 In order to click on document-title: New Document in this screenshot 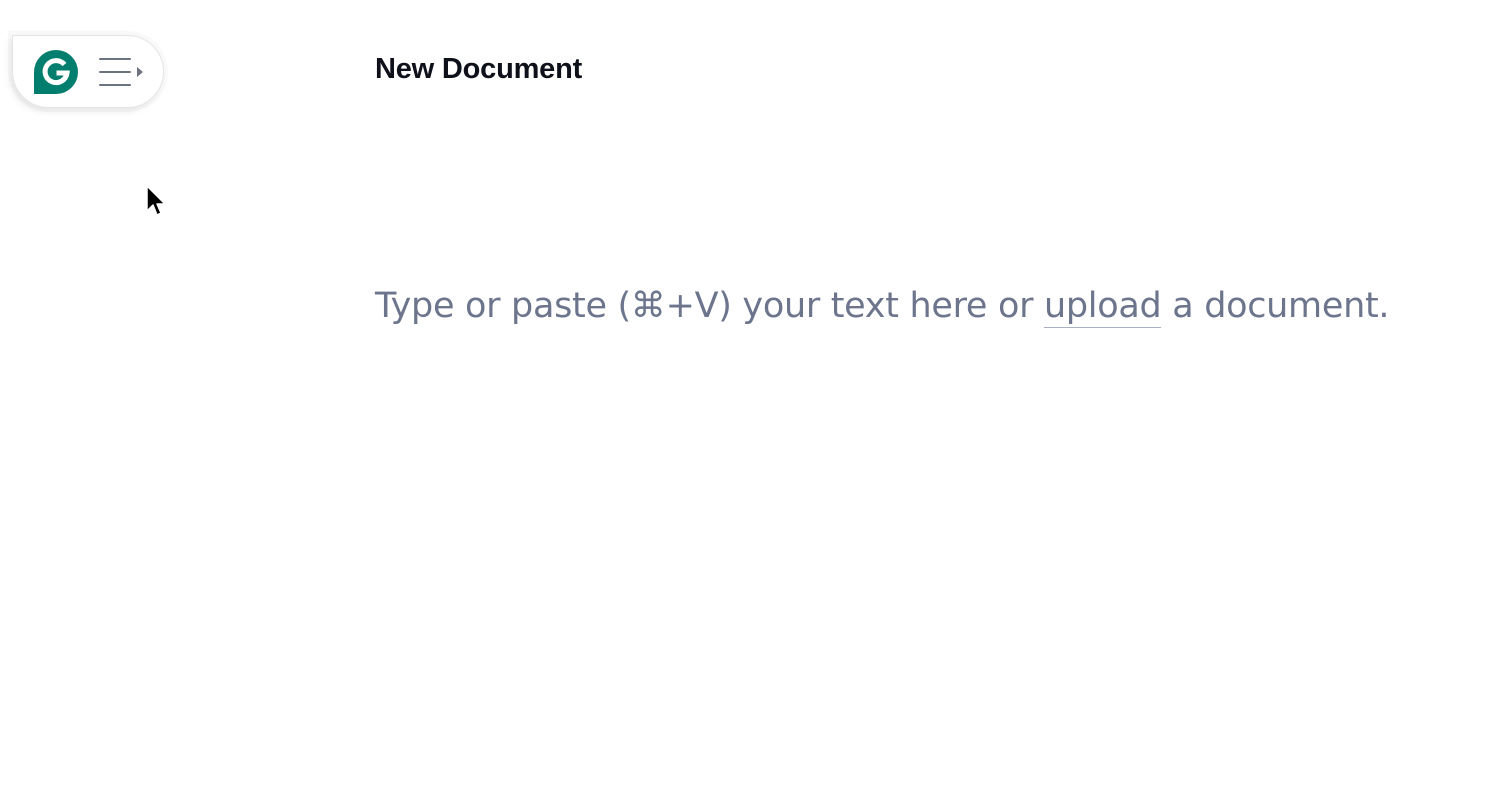, I will do `click(478, 69)`.